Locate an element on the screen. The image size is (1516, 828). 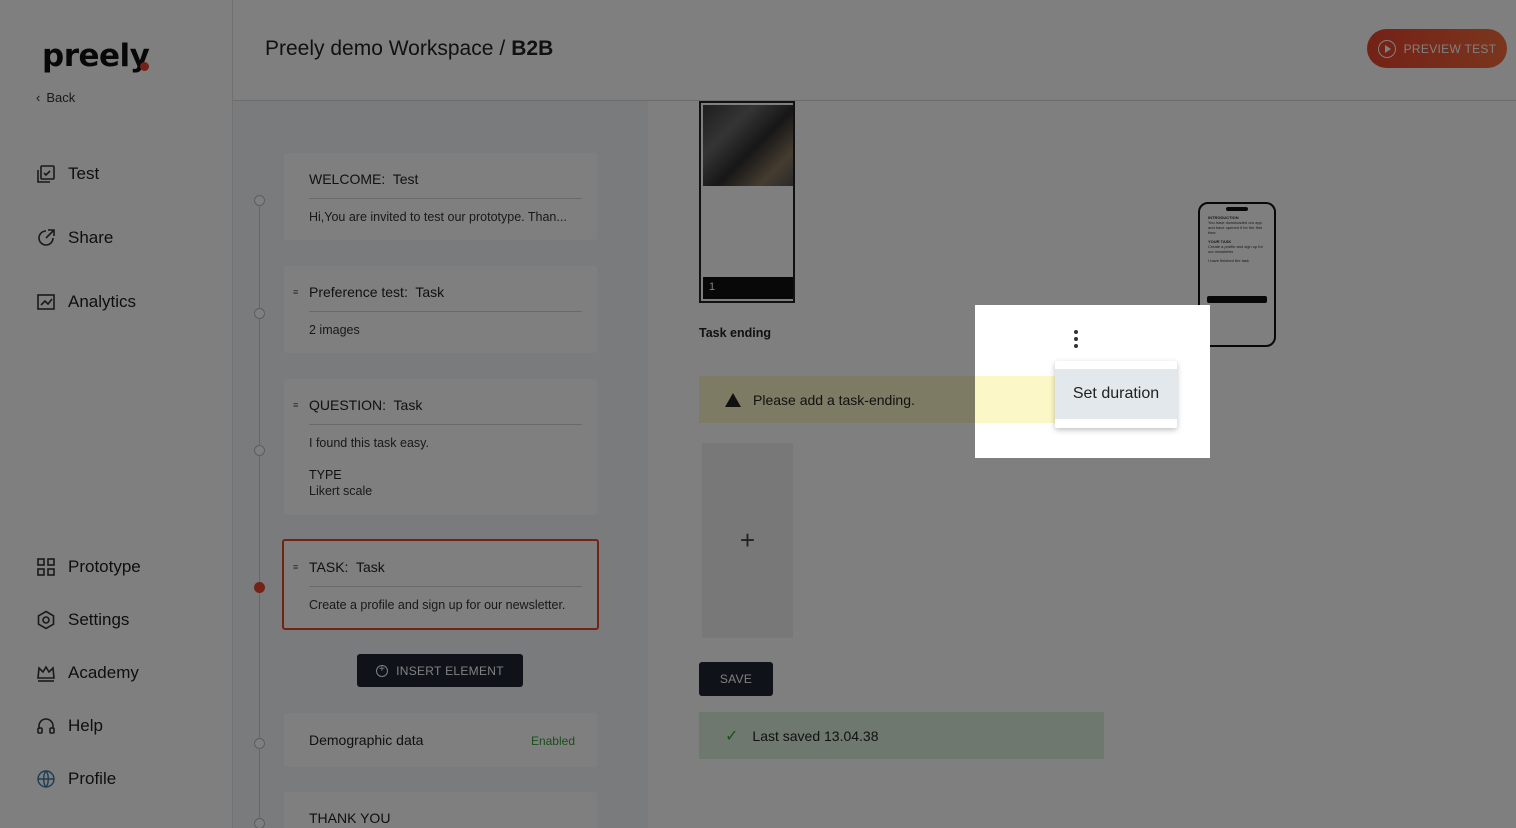
card-title: ≡ TASK: Task is located at coordinates (437, 564).